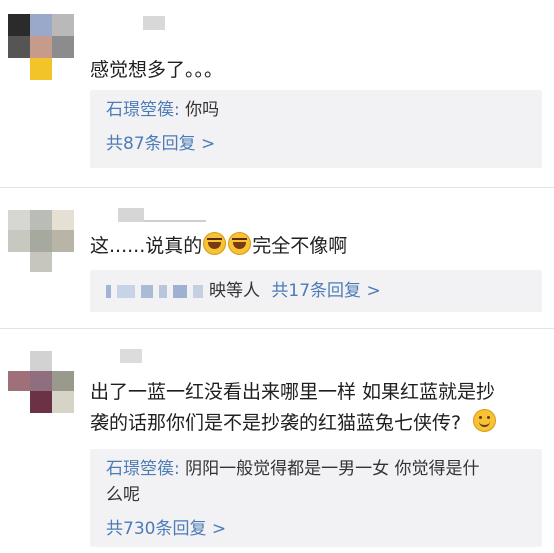 The image size is (554, 553). I want to click on more-replies-link: 共87条回复 >, so click(160, 144).